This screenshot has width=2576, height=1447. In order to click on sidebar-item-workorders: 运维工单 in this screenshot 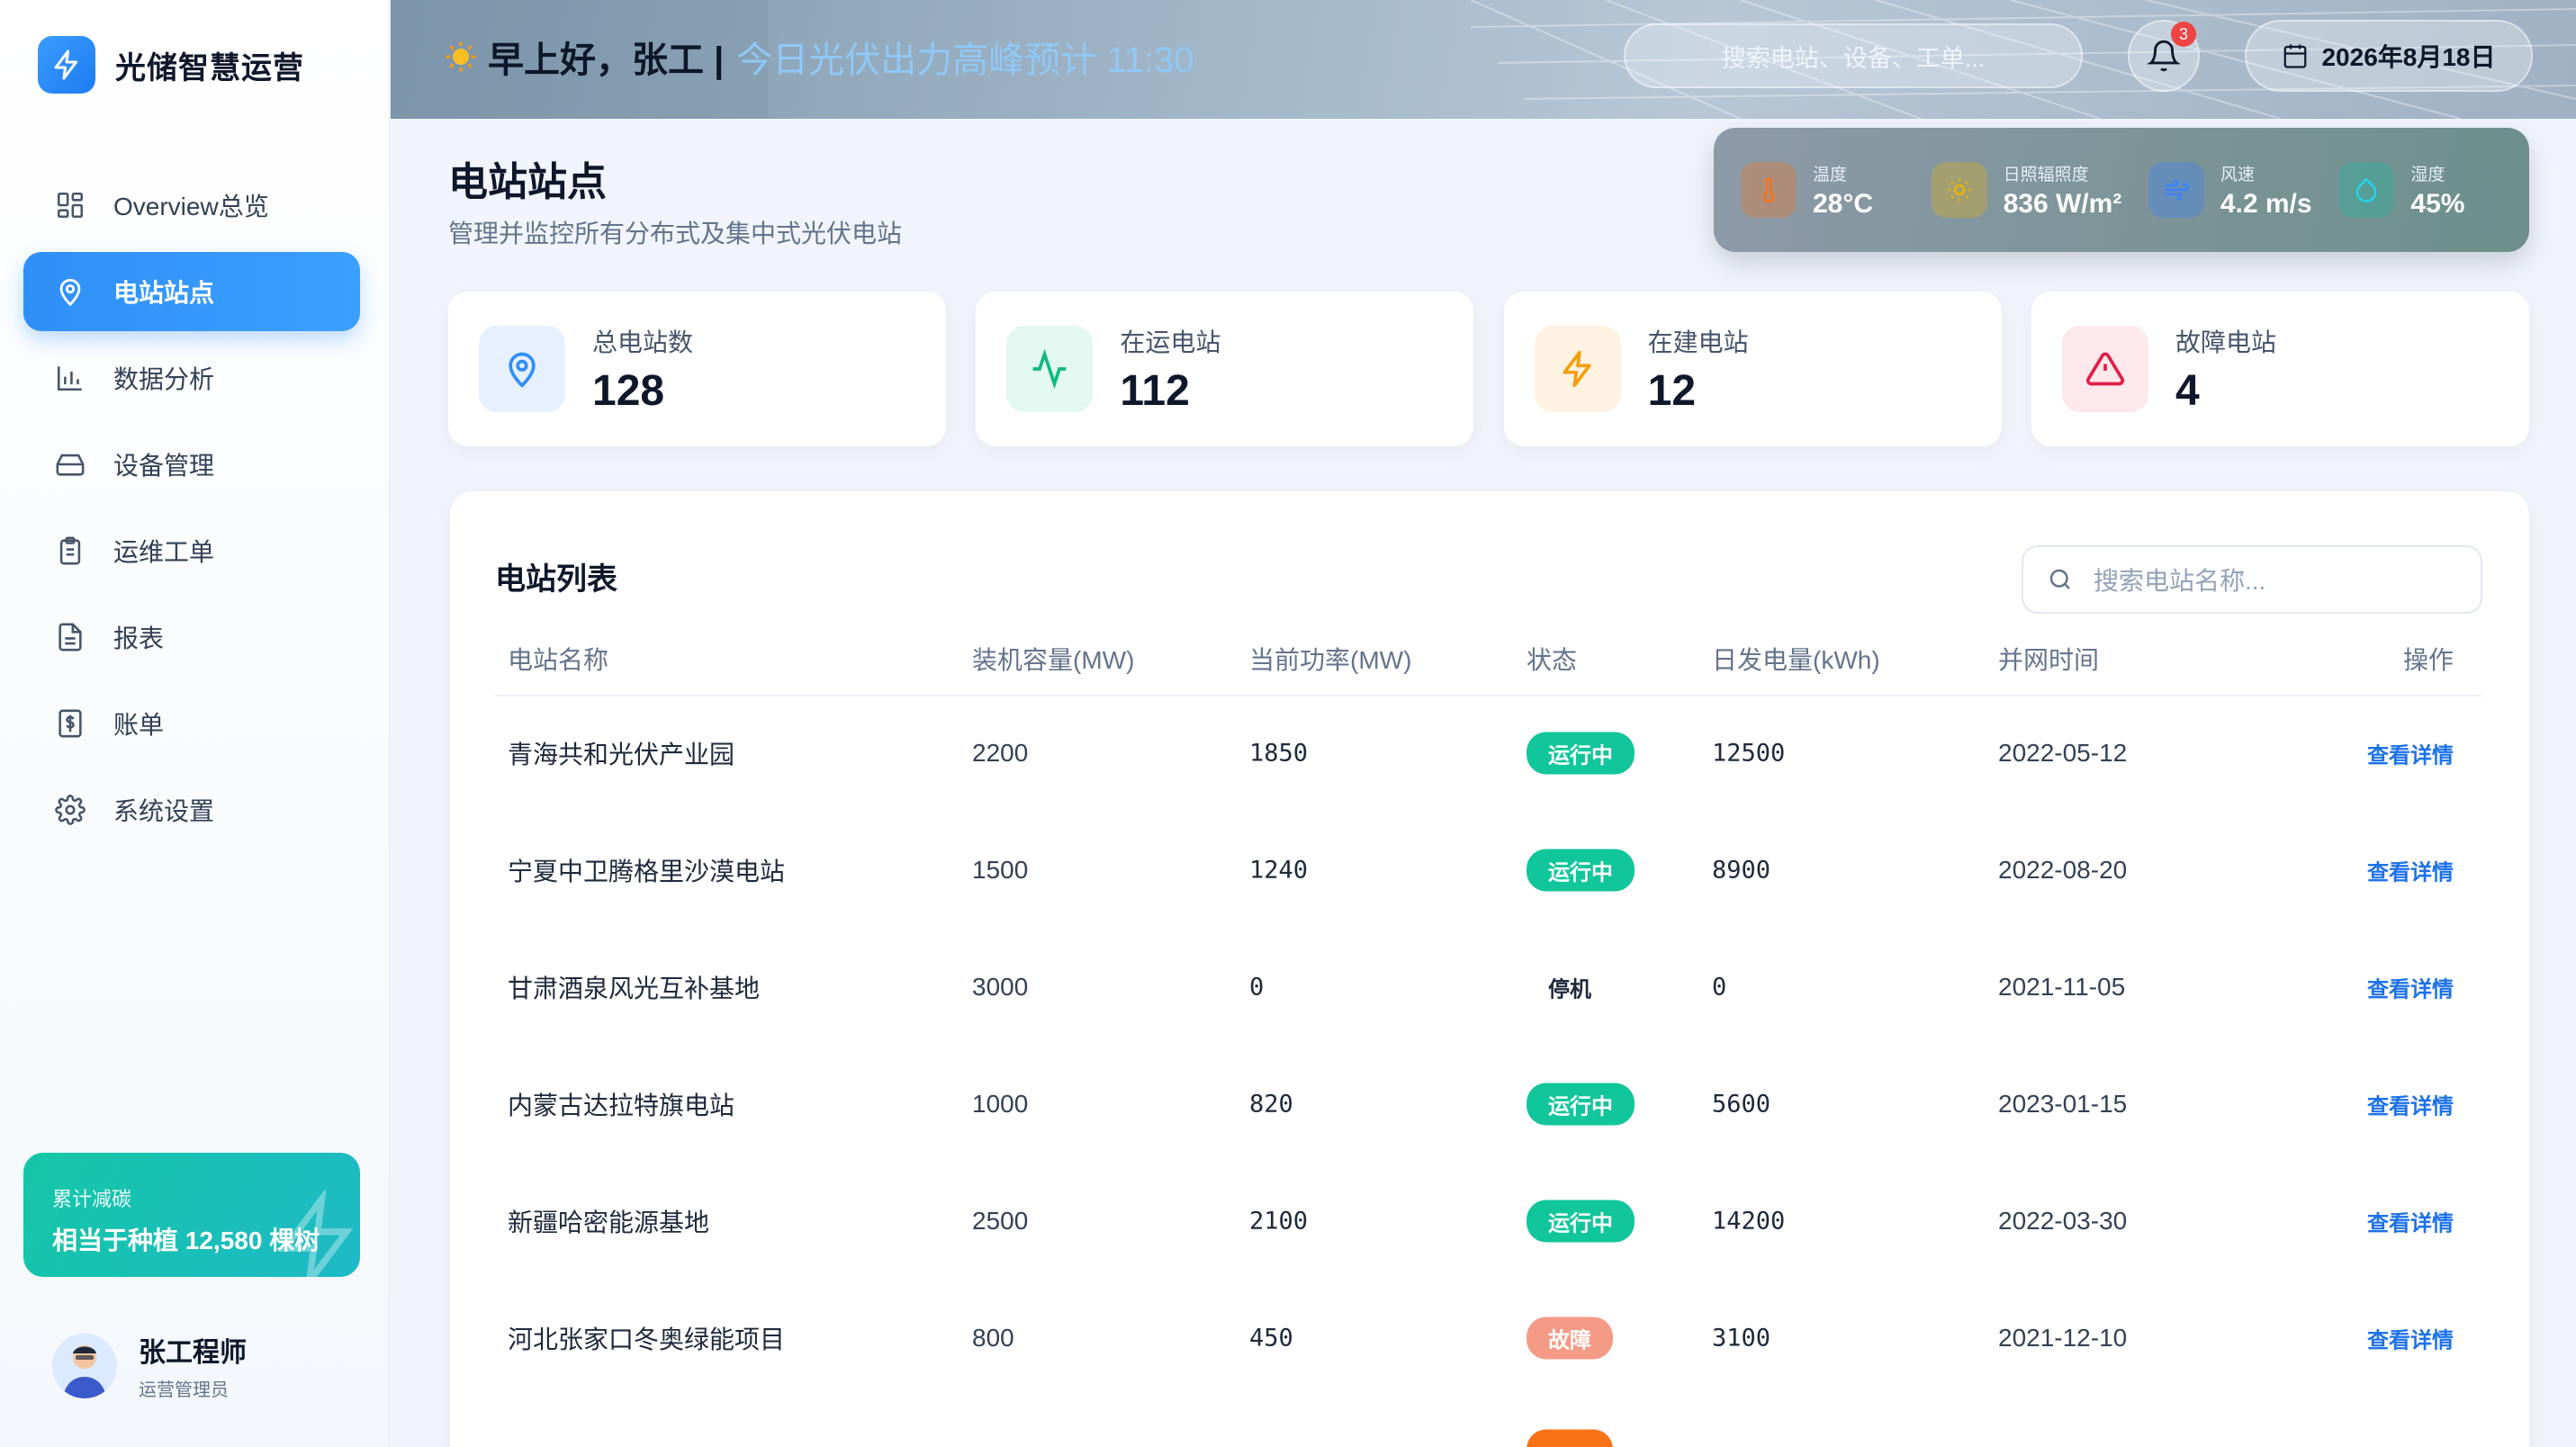, I will do `click(191, 551)`.